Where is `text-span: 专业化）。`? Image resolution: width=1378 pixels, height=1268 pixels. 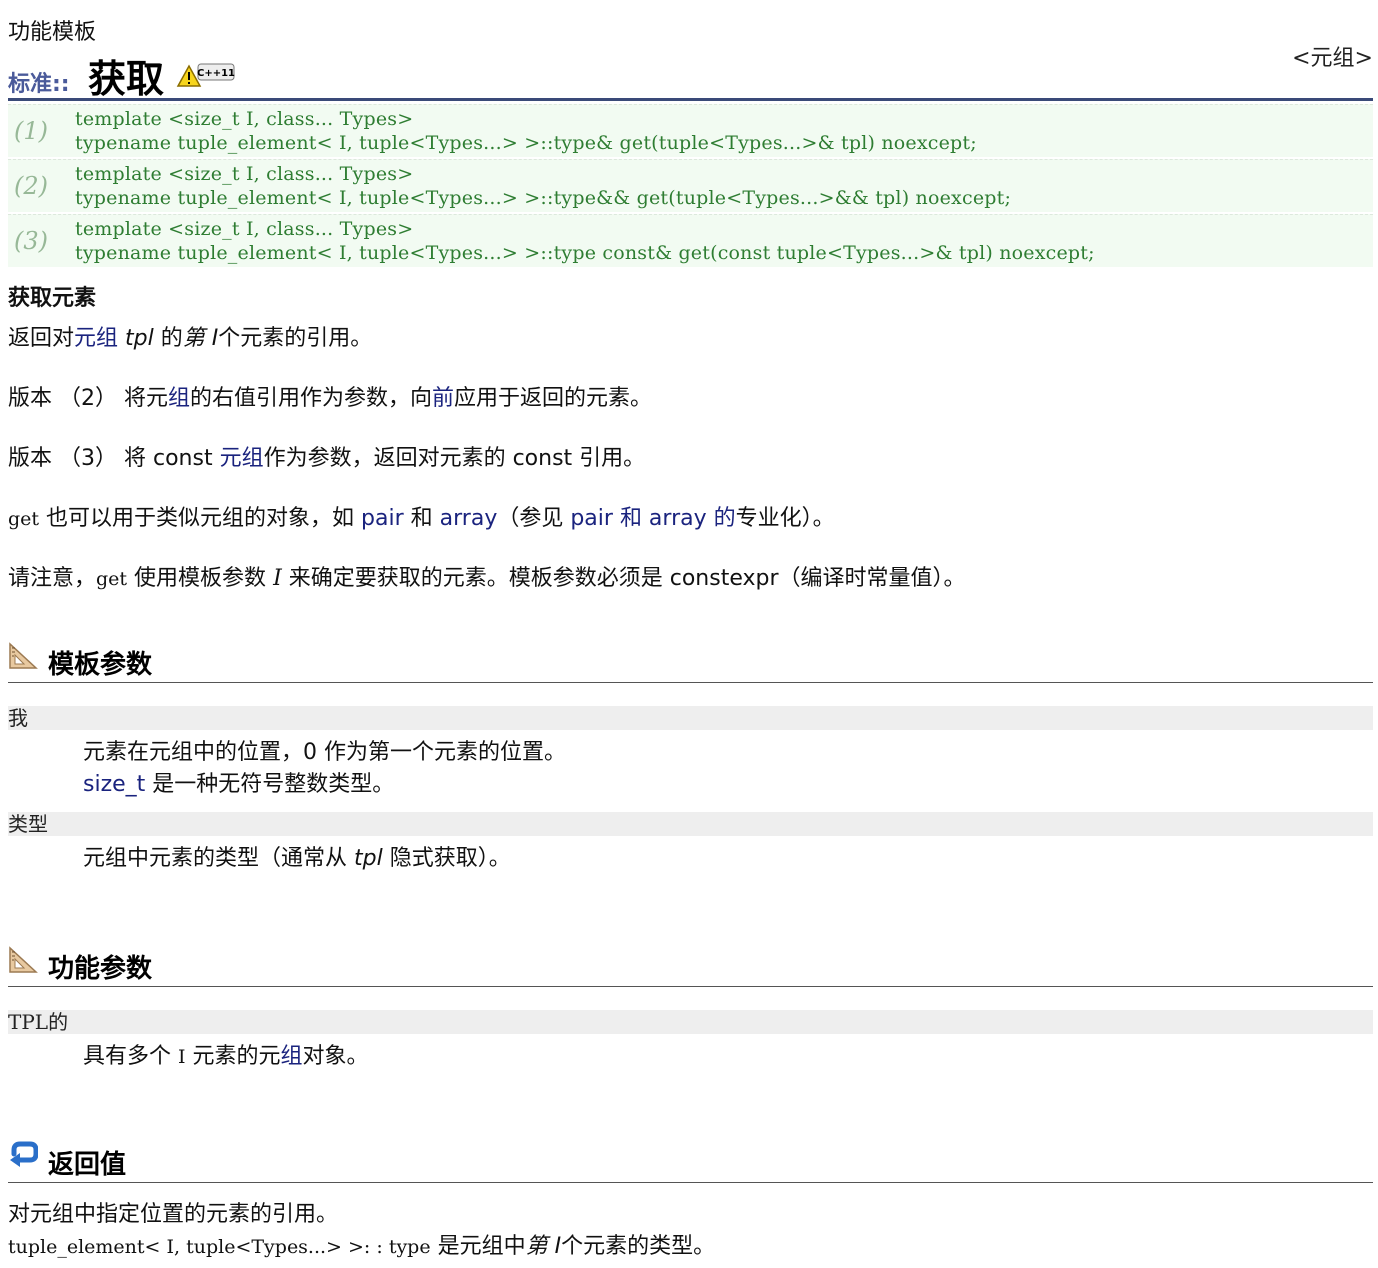 text-span: 专业化）。 is located at coordinates (785, 518).